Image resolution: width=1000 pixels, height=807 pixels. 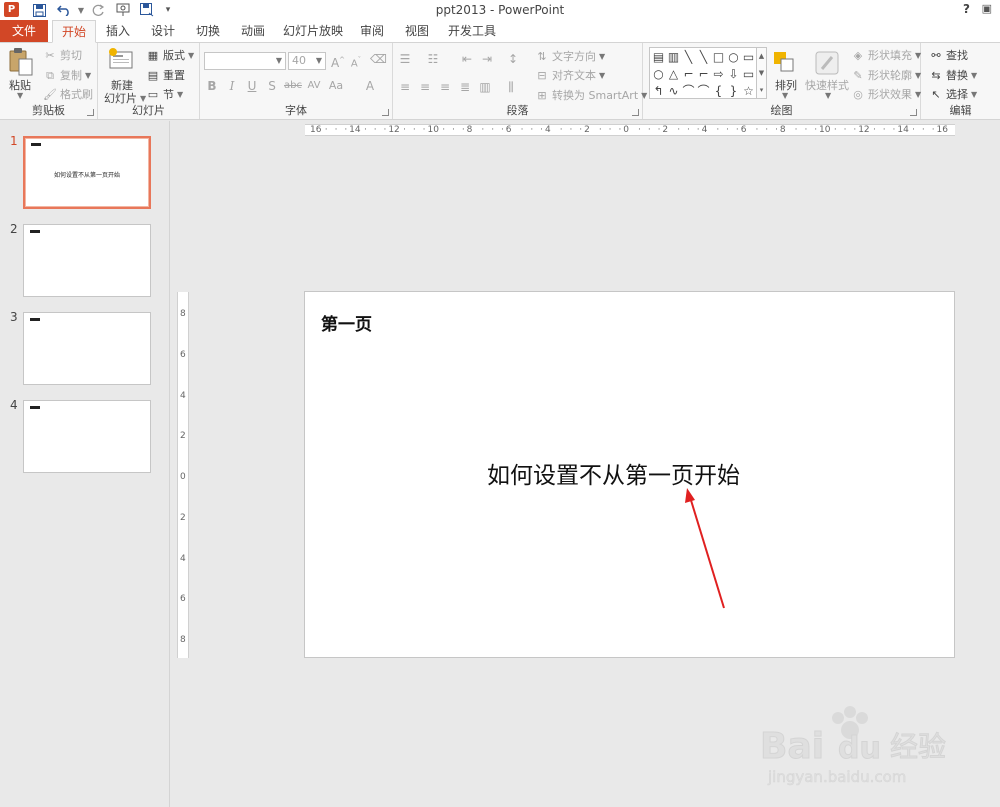 What do you see at coordinates (487, 59) in the screenshot?
I see `increase-indent-icon: ⇥` at bounding box center [487, 59].